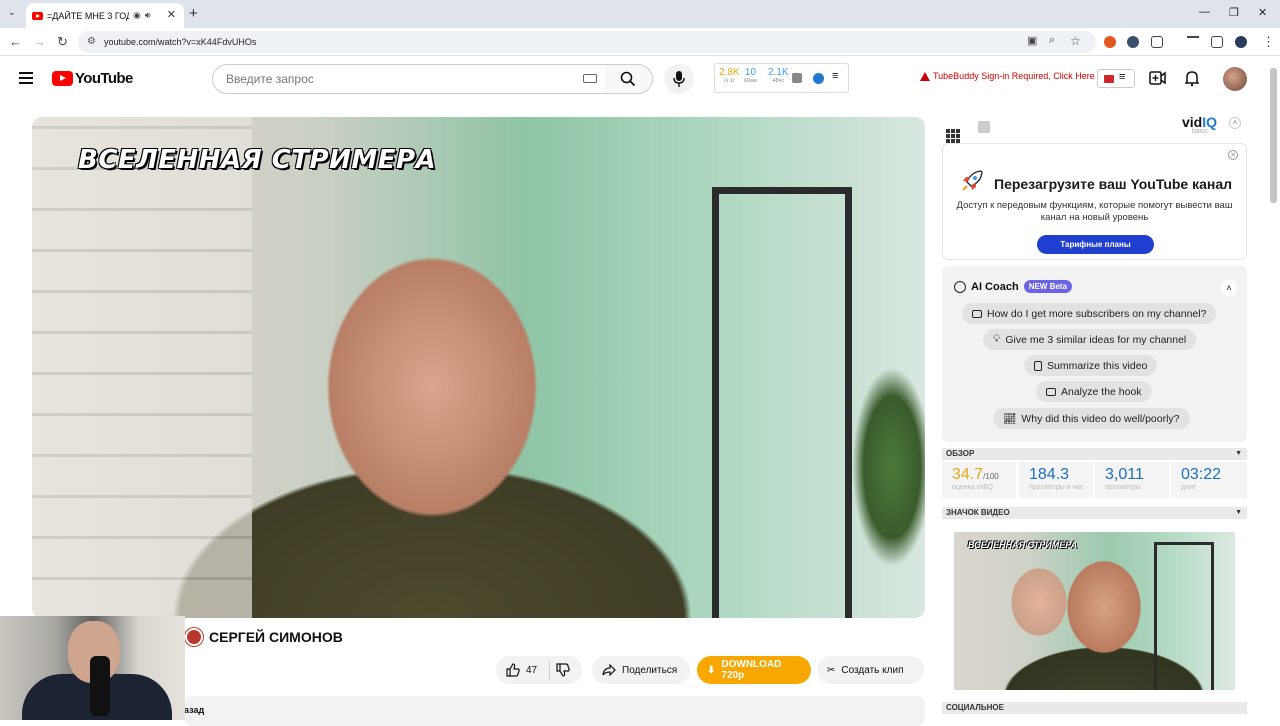 The width and height of the screenshot is (1280, 726). Describe the element at coordinates (778, 75) in the screenshot. I see `stat-item: 2.1K 48чс` at that location.